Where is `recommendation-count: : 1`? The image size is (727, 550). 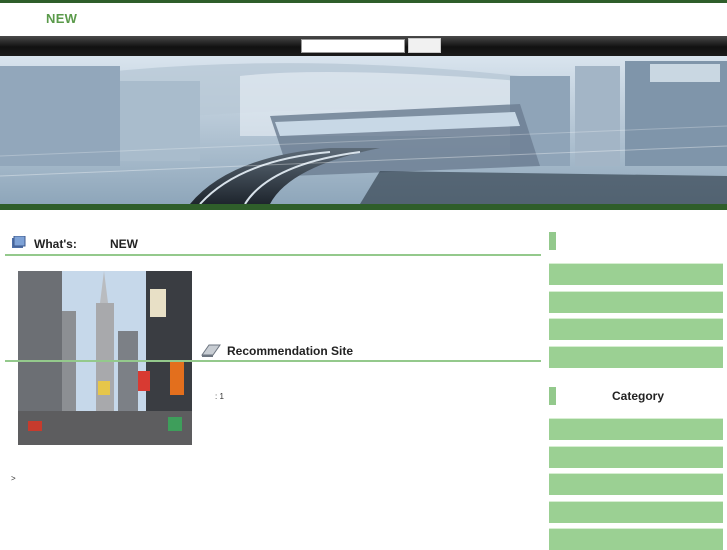 recommendation-count: : 1 is located at coordinates (219, 396).